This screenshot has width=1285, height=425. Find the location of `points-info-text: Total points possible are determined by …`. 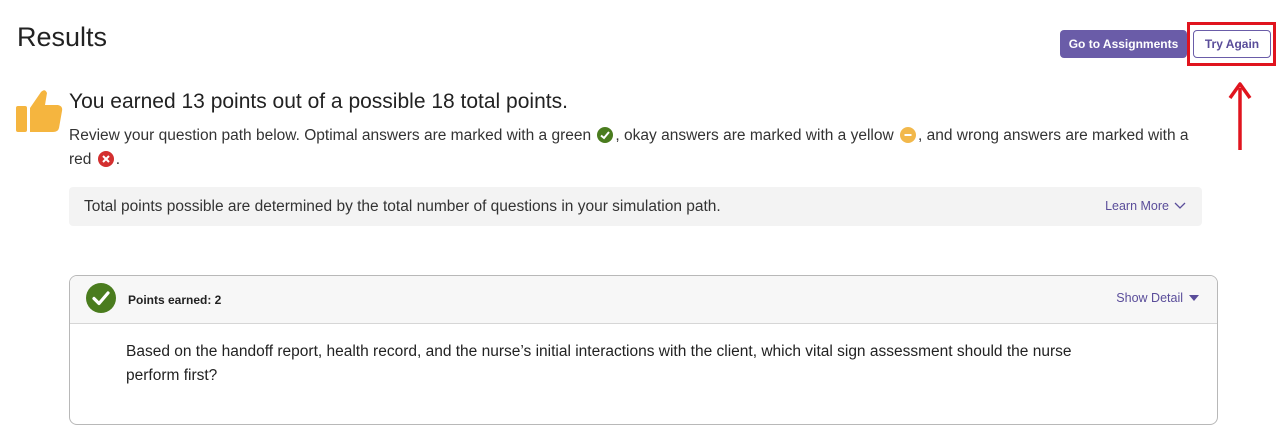

points-info-text: Total points possible are determined by … is located at coordinates (402, 206).